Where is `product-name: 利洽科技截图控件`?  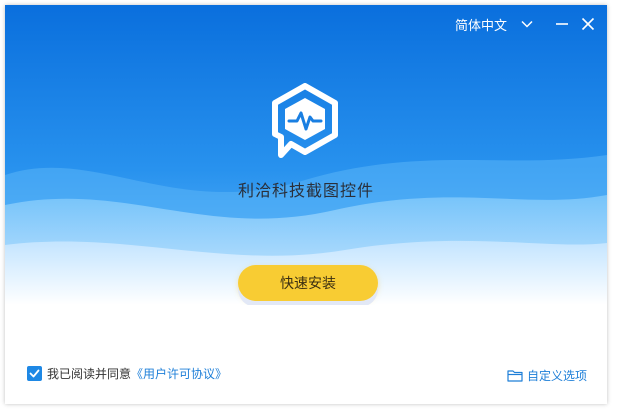
product-name: 利洽科技截图控件 is located at coordinates (305, 191).